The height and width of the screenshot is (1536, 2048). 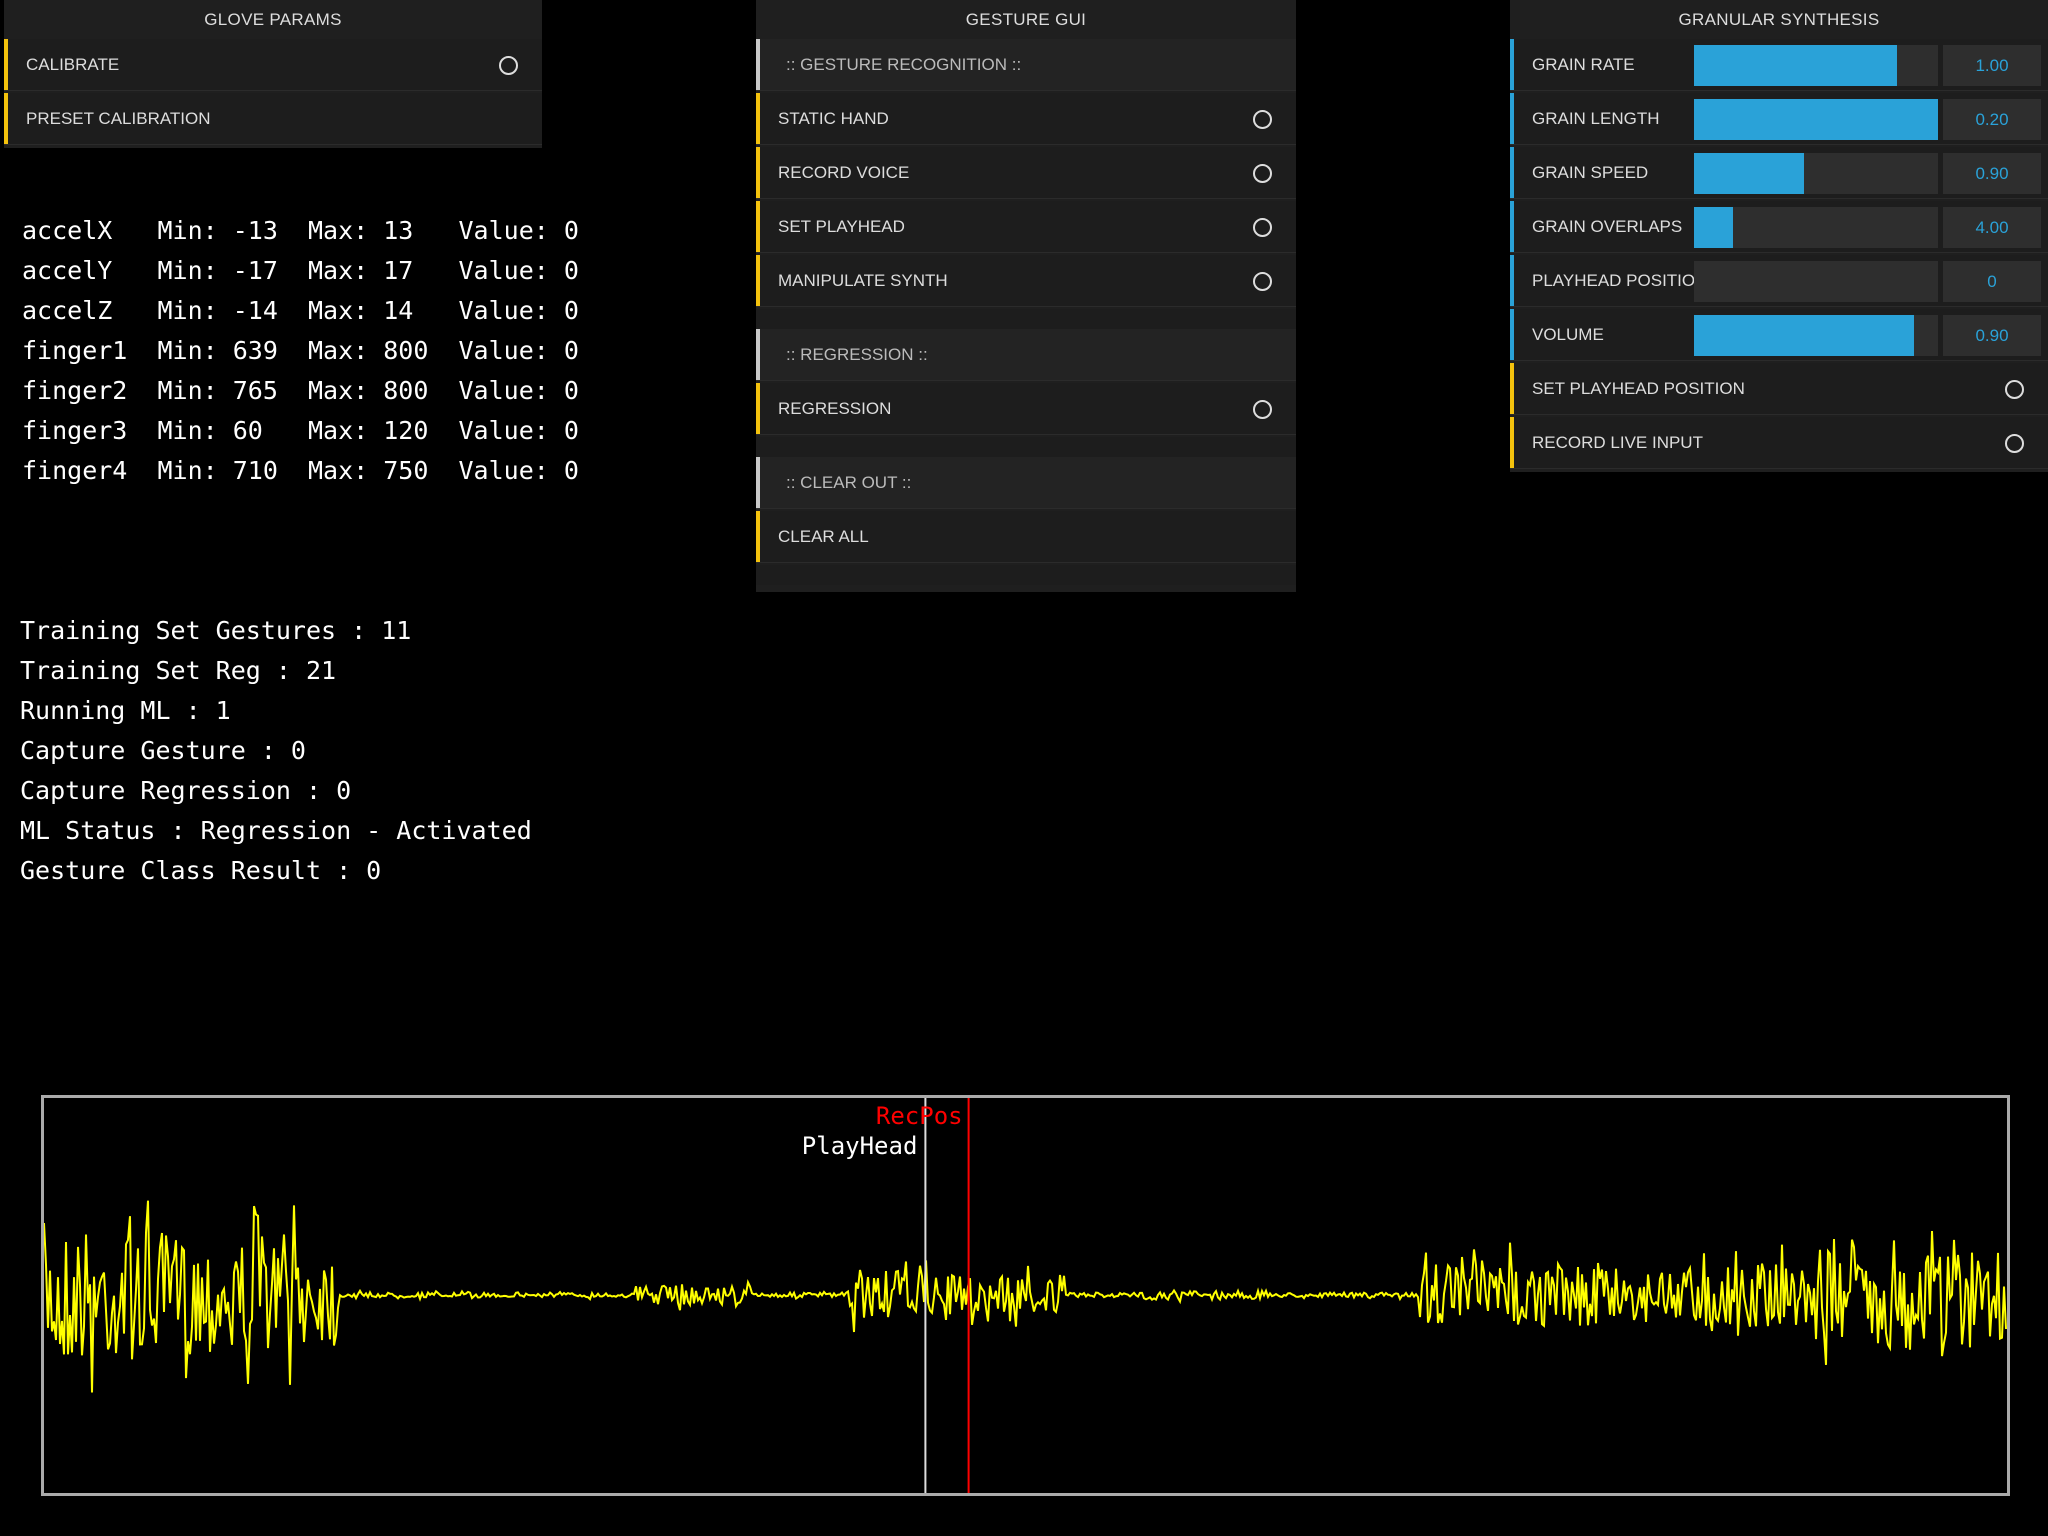 What do you see at coordinates (1816, 281) in the screenshot?
I see `playhead-position-slider` at bounding box center [1816, 281].